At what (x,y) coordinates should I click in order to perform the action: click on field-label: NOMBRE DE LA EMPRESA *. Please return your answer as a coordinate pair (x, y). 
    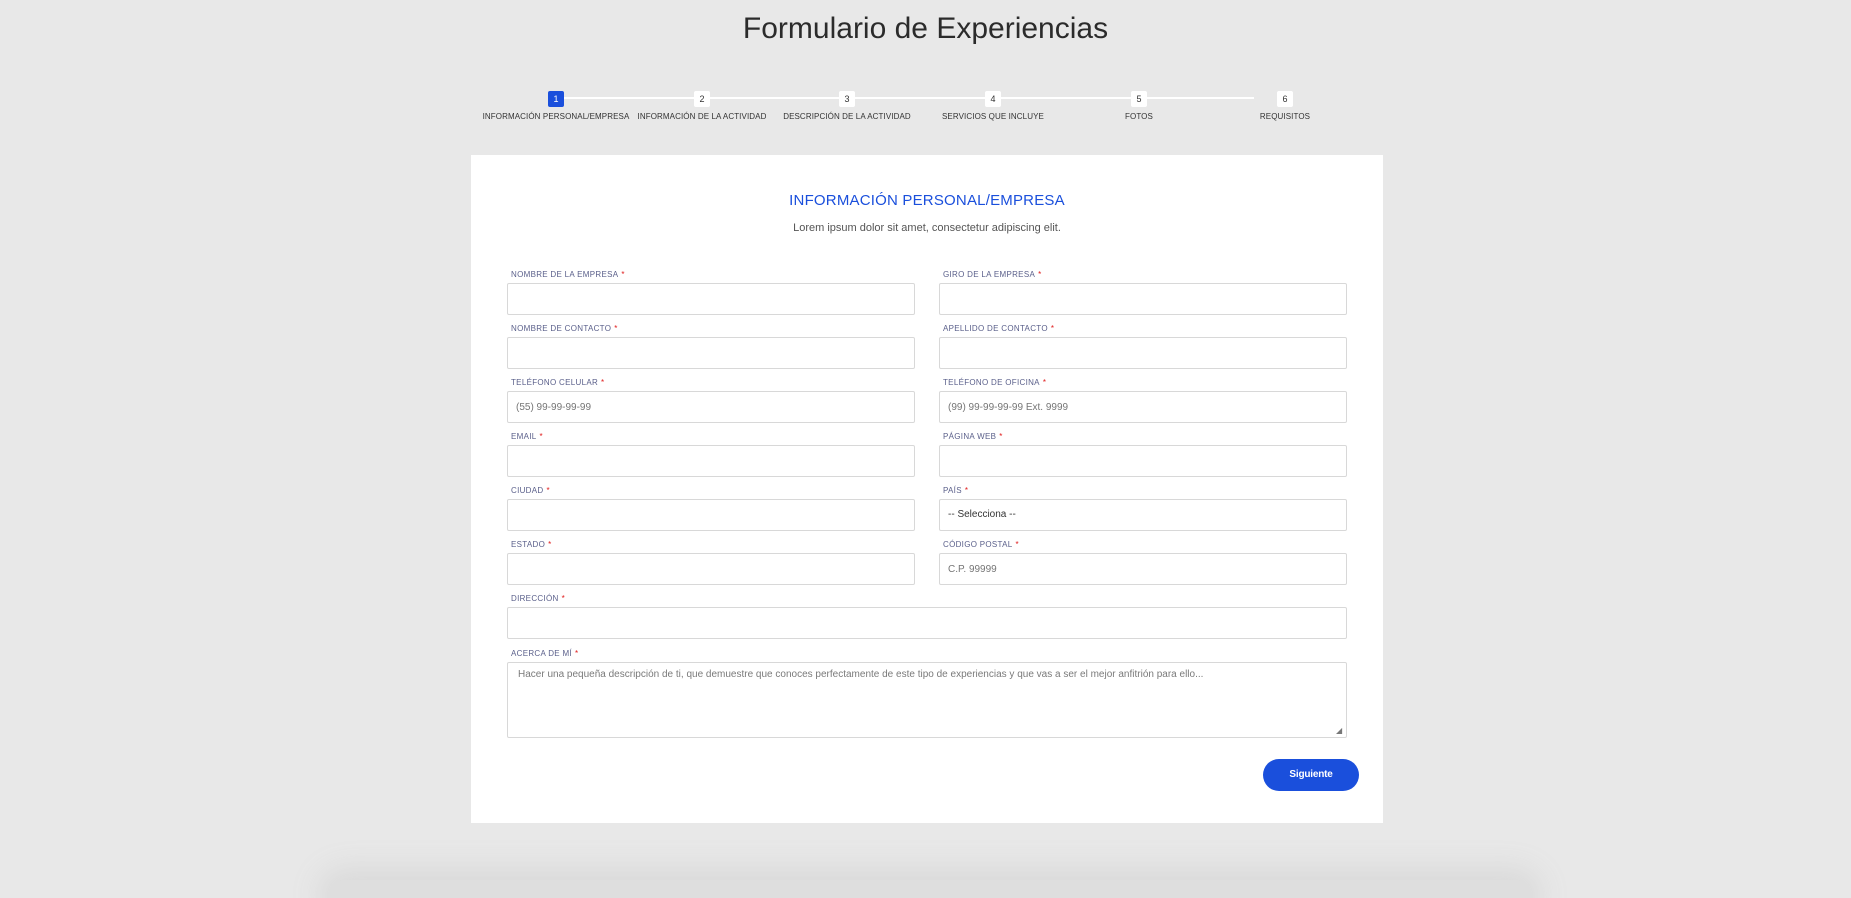
    Looking at the image, I should click on (568, 274).